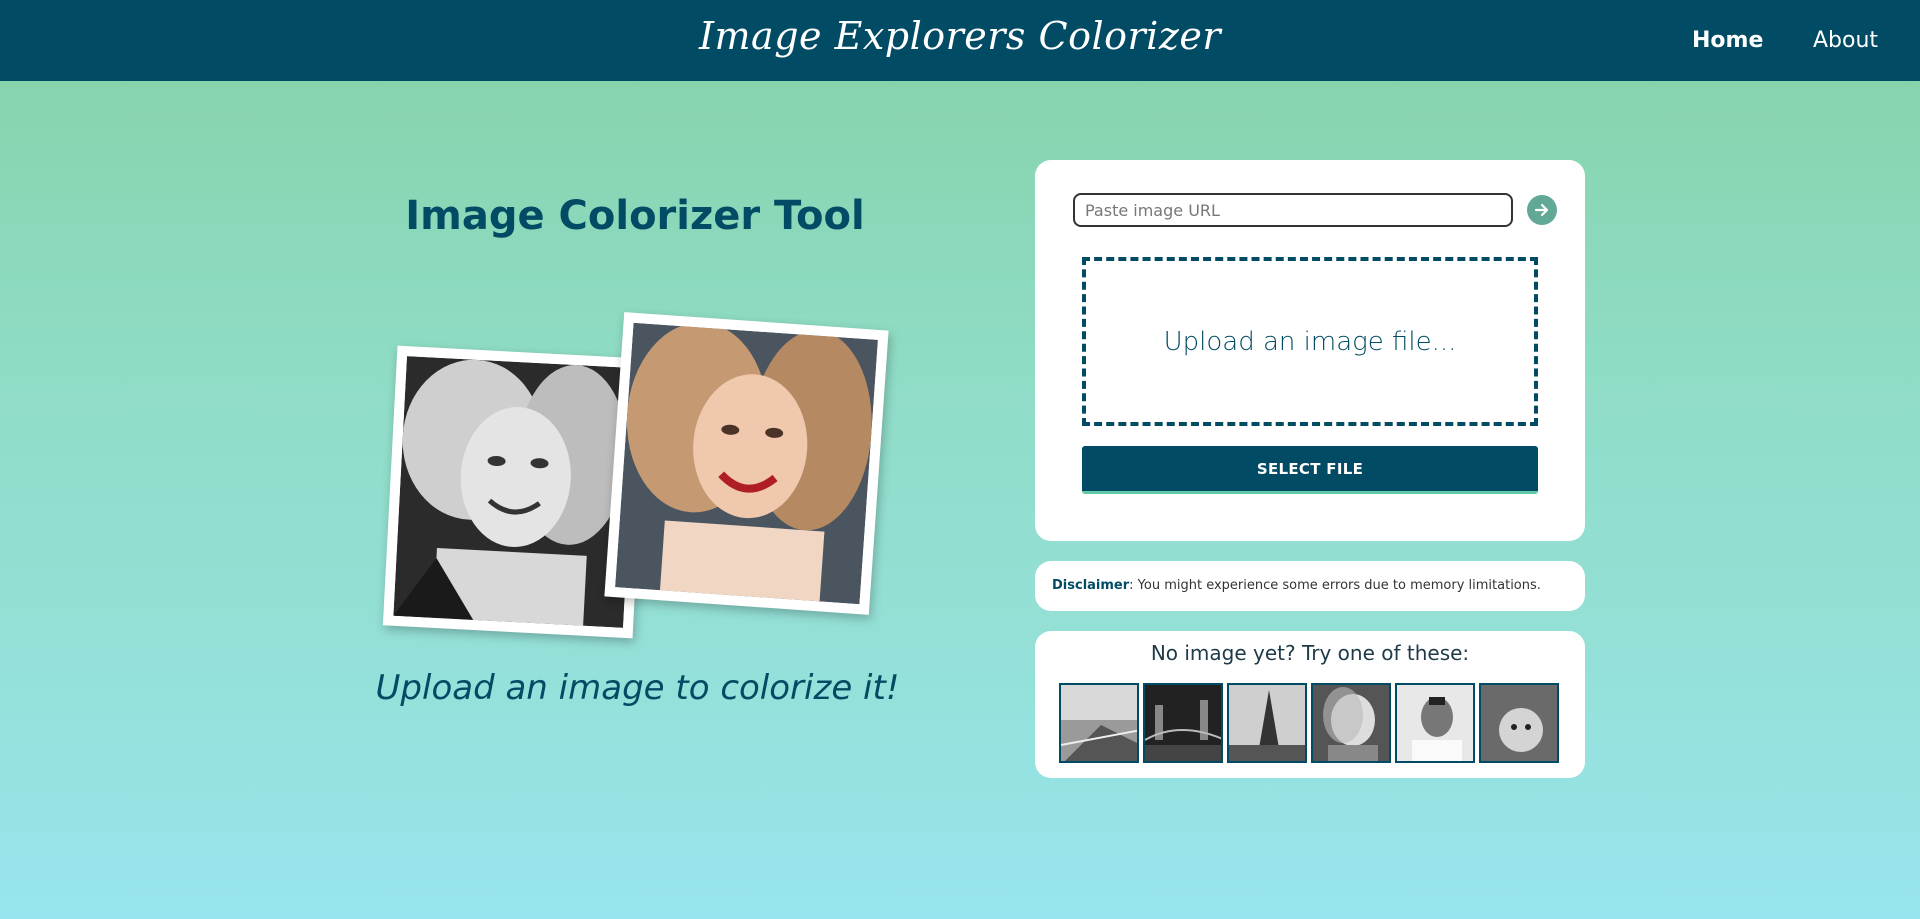 This screenshot has height=919, width=1920. I want to click on arrow-right-icon, so click(1541, 210).